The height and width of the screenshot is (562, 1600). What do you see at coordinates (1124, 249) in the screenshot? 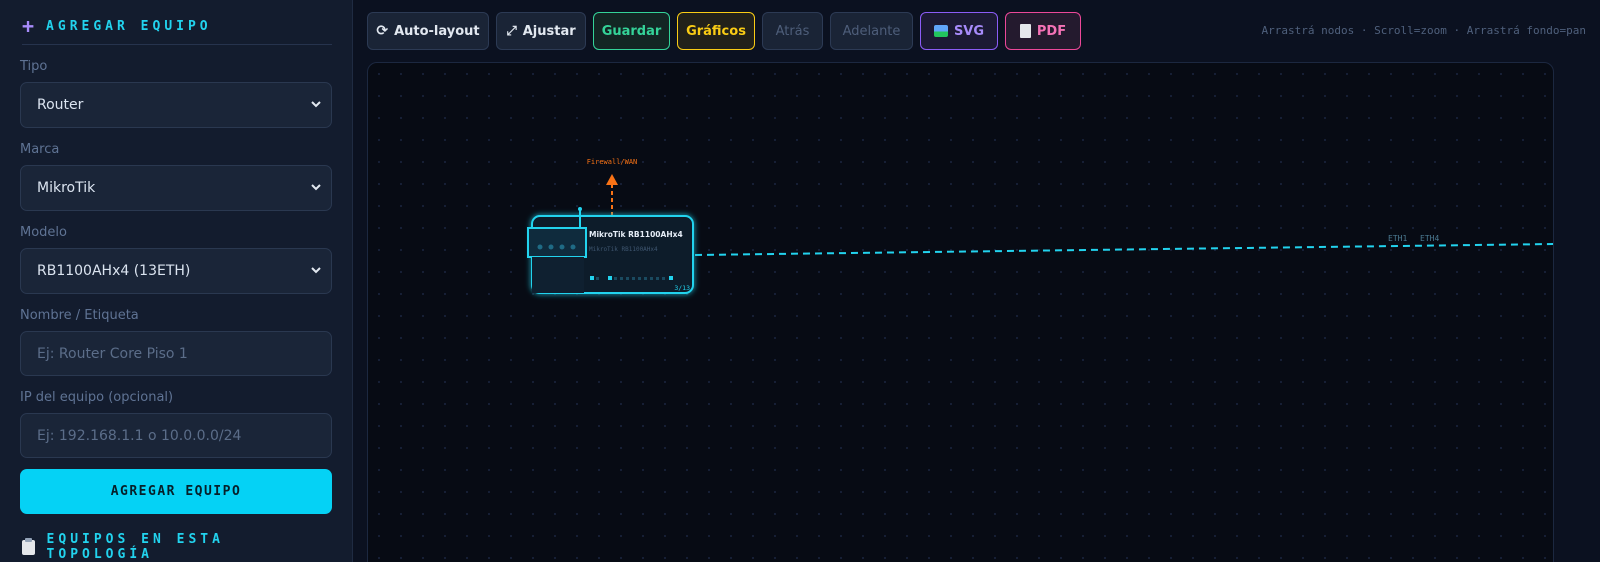
I see `network-link` at bounding box center [1124, 249].